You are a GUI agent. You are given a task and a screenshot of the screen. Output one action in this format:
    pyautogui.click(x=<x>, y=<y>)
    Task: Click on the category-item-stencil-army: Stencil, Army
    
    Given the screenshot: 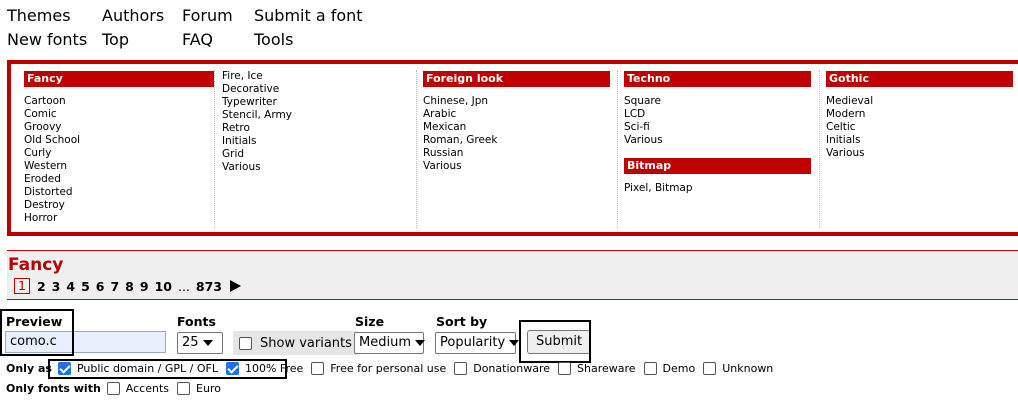 What is the action you would take?
    pyautogui.click(x=318, y=115)
    